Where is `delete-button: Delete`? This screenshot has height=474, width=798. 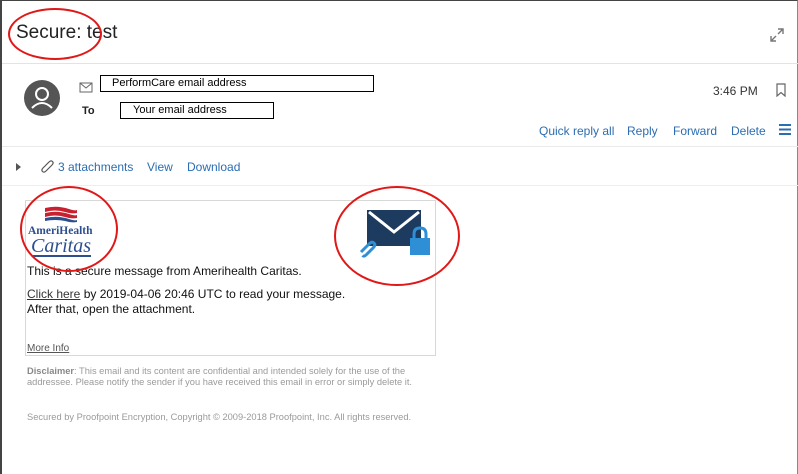 delete-button: Delete is located at coordinates (748, 131).